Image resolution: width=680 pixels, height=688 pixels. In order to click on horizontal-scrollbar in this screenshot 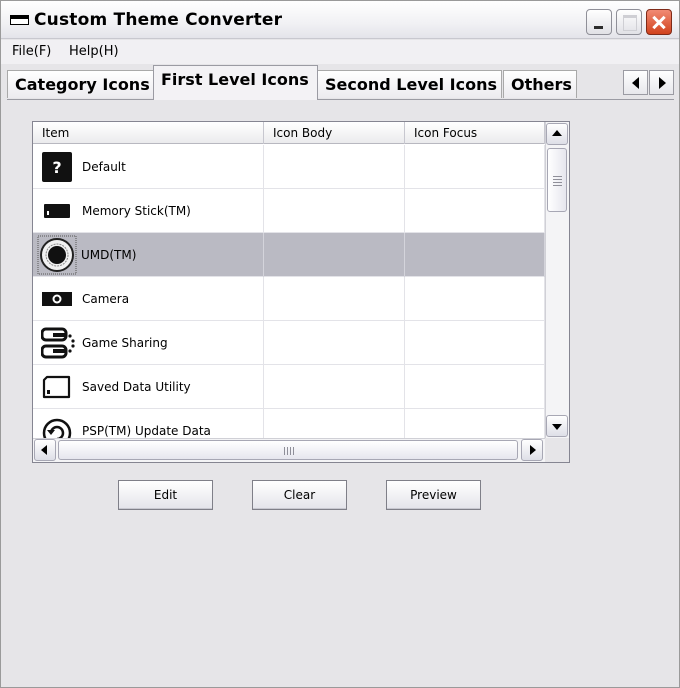, I will do `click(289, 450)`.